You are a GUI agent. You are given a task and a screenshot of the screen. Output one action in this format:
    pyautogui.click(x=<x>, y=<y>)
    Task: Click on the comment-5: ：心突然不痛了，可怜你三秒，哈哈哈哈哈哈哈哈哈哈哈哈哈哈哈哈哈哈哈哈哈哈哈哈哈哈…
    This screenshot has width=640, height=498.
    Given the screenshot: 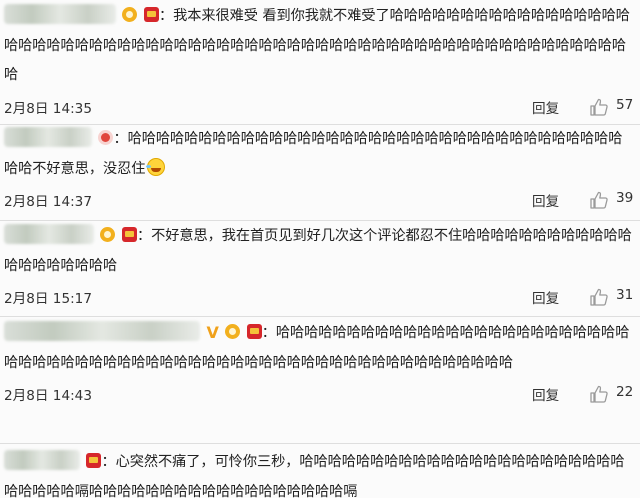 What is the action you would take?
    pyautogui.click(x=320, y=473)
    